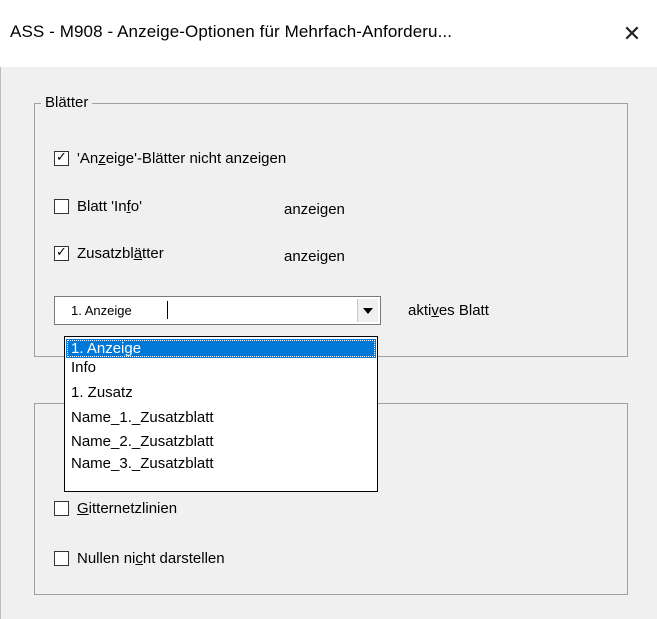  Describe the element at coordinates (314, 209) in the screenshot. I see `sheet-info-suffix: anzeigen` at that location.